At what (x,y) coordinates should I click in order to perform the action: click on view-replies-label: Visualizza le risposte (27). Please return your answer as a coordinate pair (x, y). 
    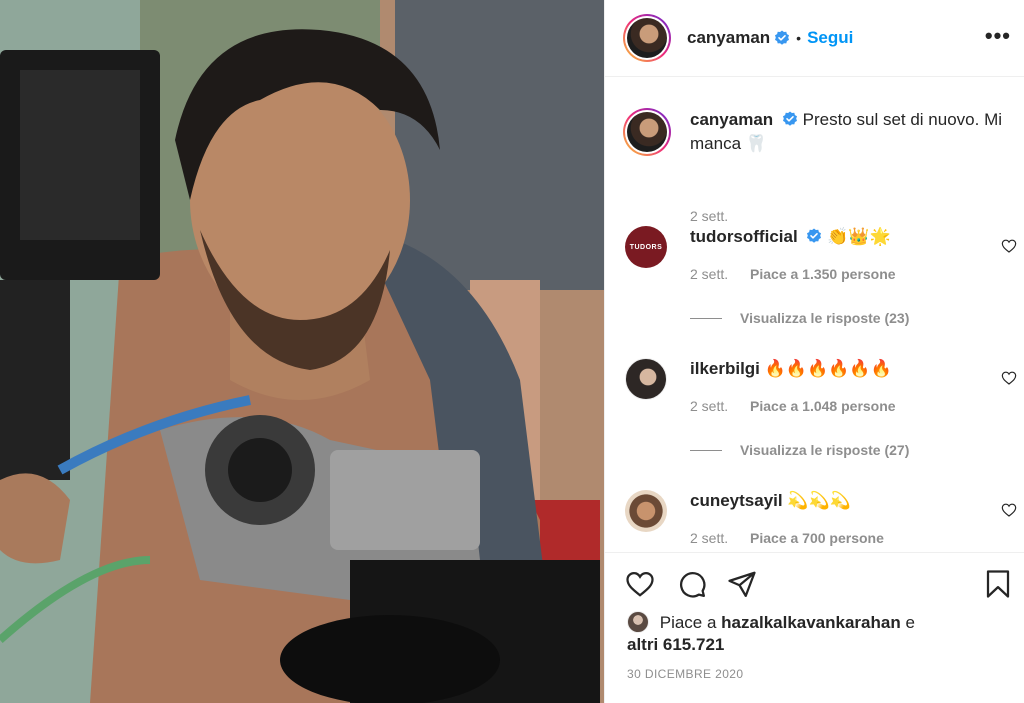
    Looking at the image, I should click on (825, 450).